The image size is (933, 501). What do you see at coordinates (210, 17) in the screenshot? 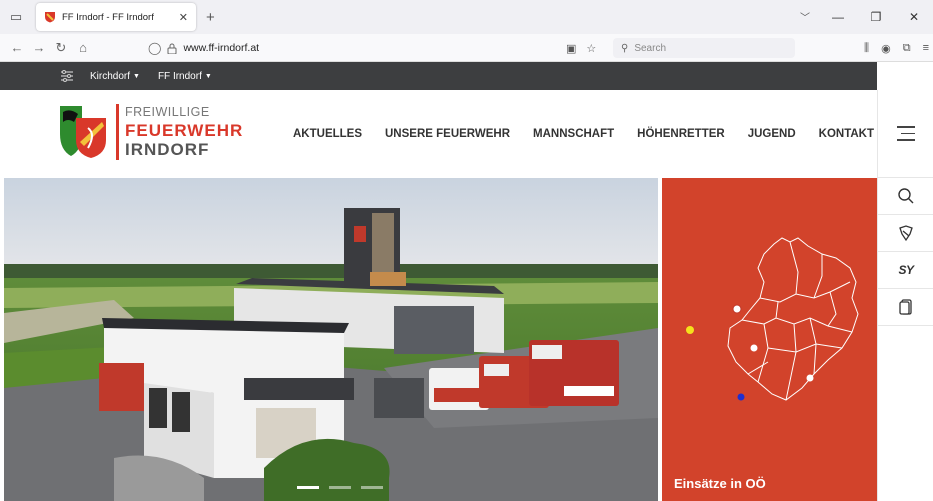
I see `new-tab-icon: +` at bounding box center [210, 17].